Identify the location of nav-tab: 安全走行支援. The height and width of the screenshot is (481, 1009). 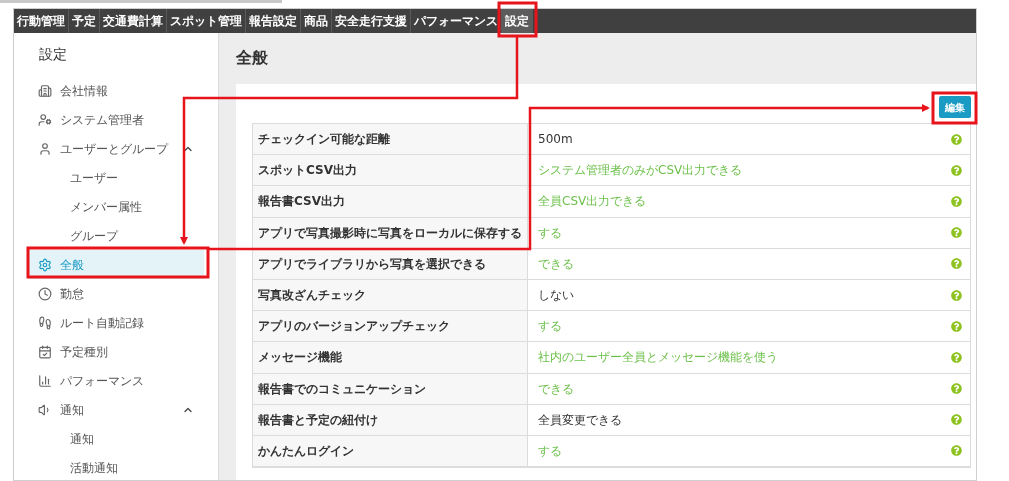
(371, 21).